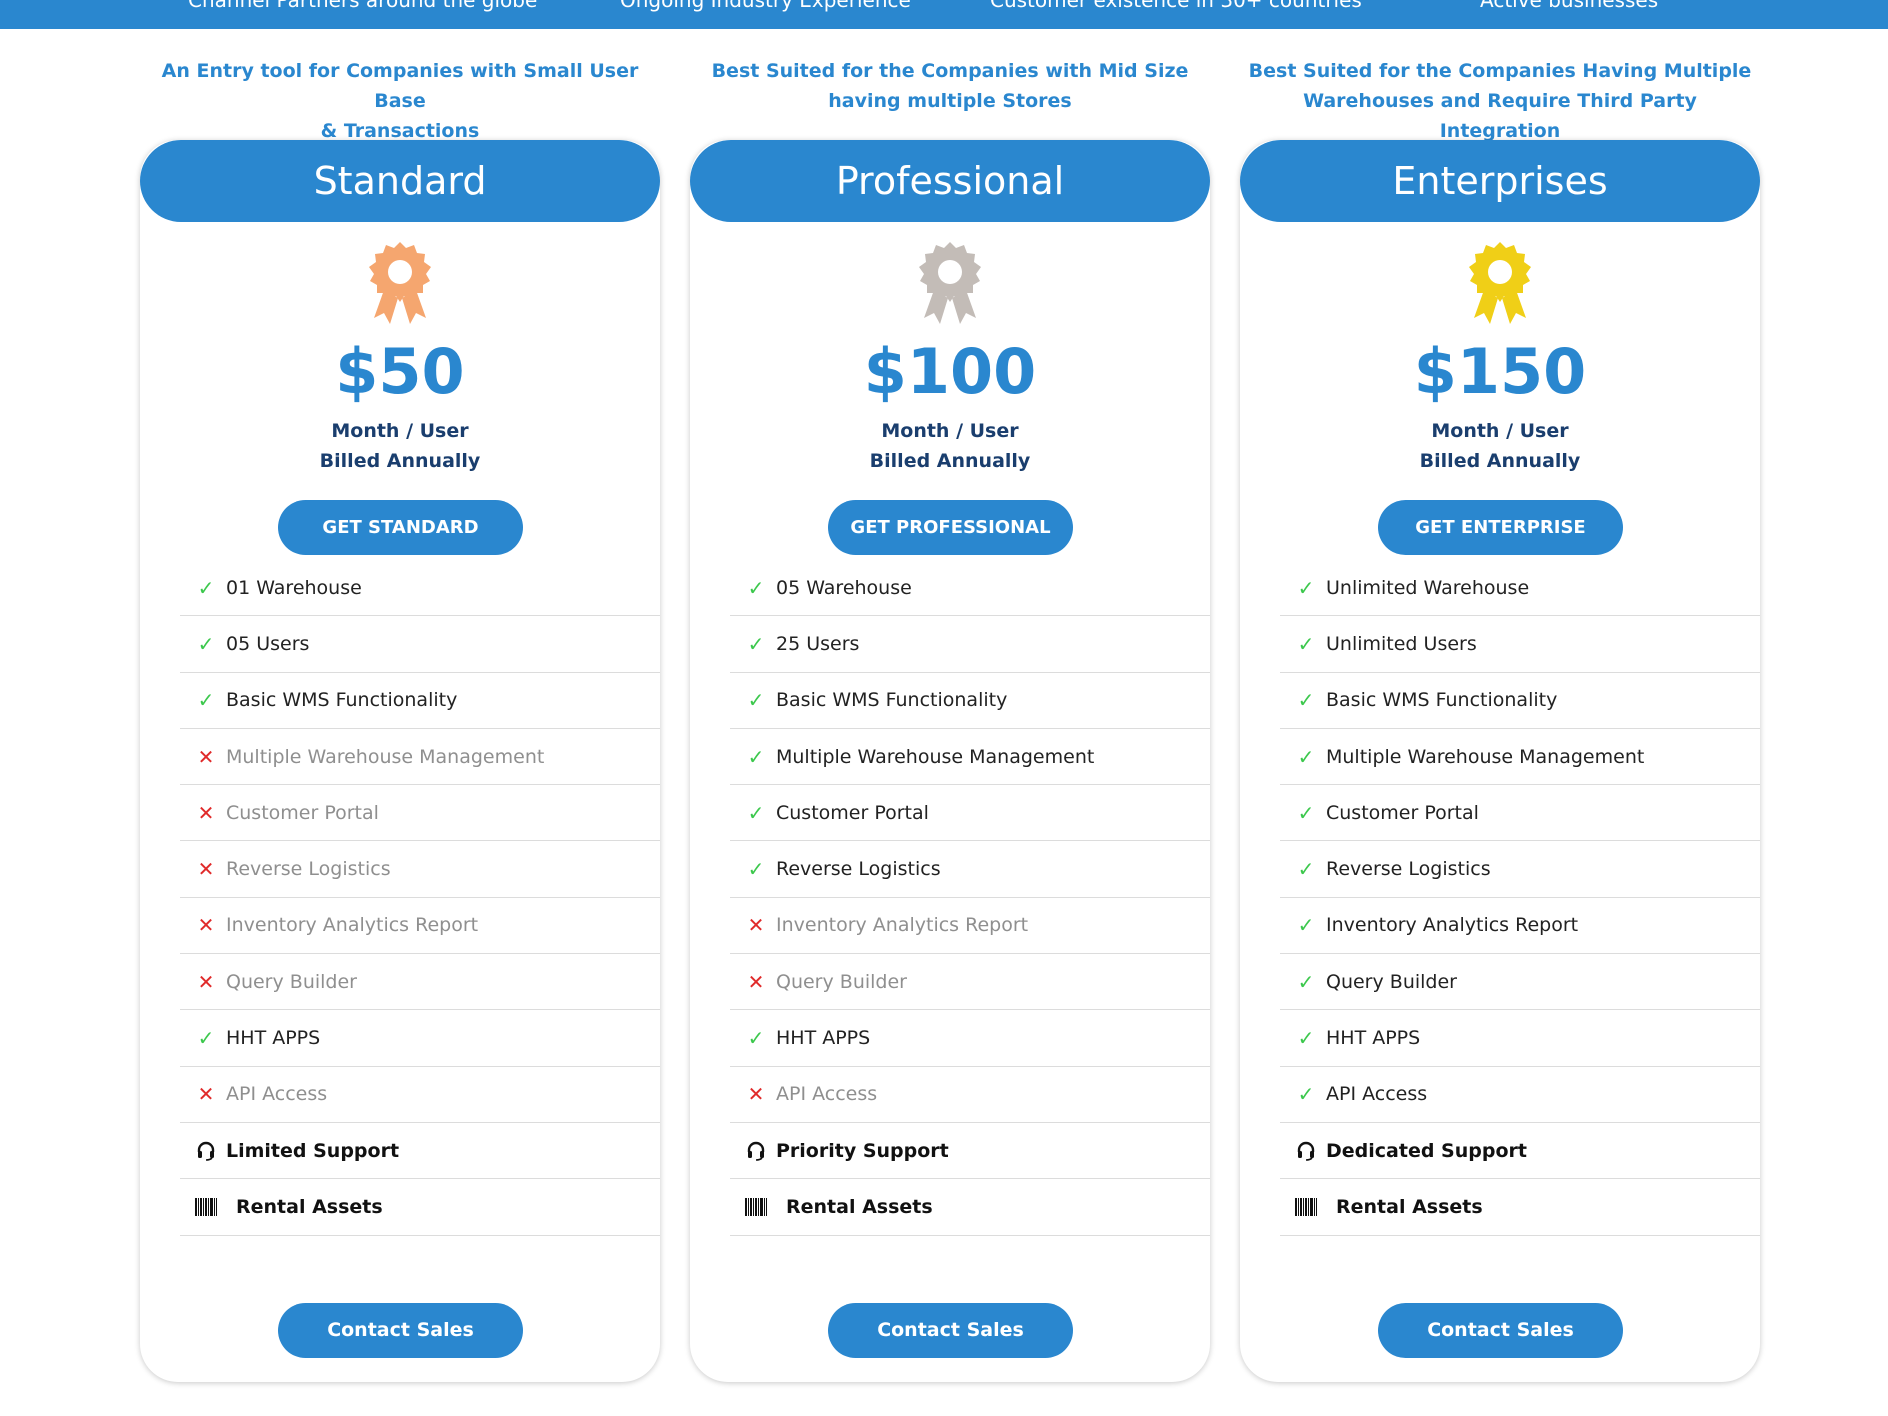 This screenshot has width=1888, height=1416. What do you see at coordinates (818, 643) in the screenshot?
I see `feature-label: 25 Users` at bounding box center [818, 643].